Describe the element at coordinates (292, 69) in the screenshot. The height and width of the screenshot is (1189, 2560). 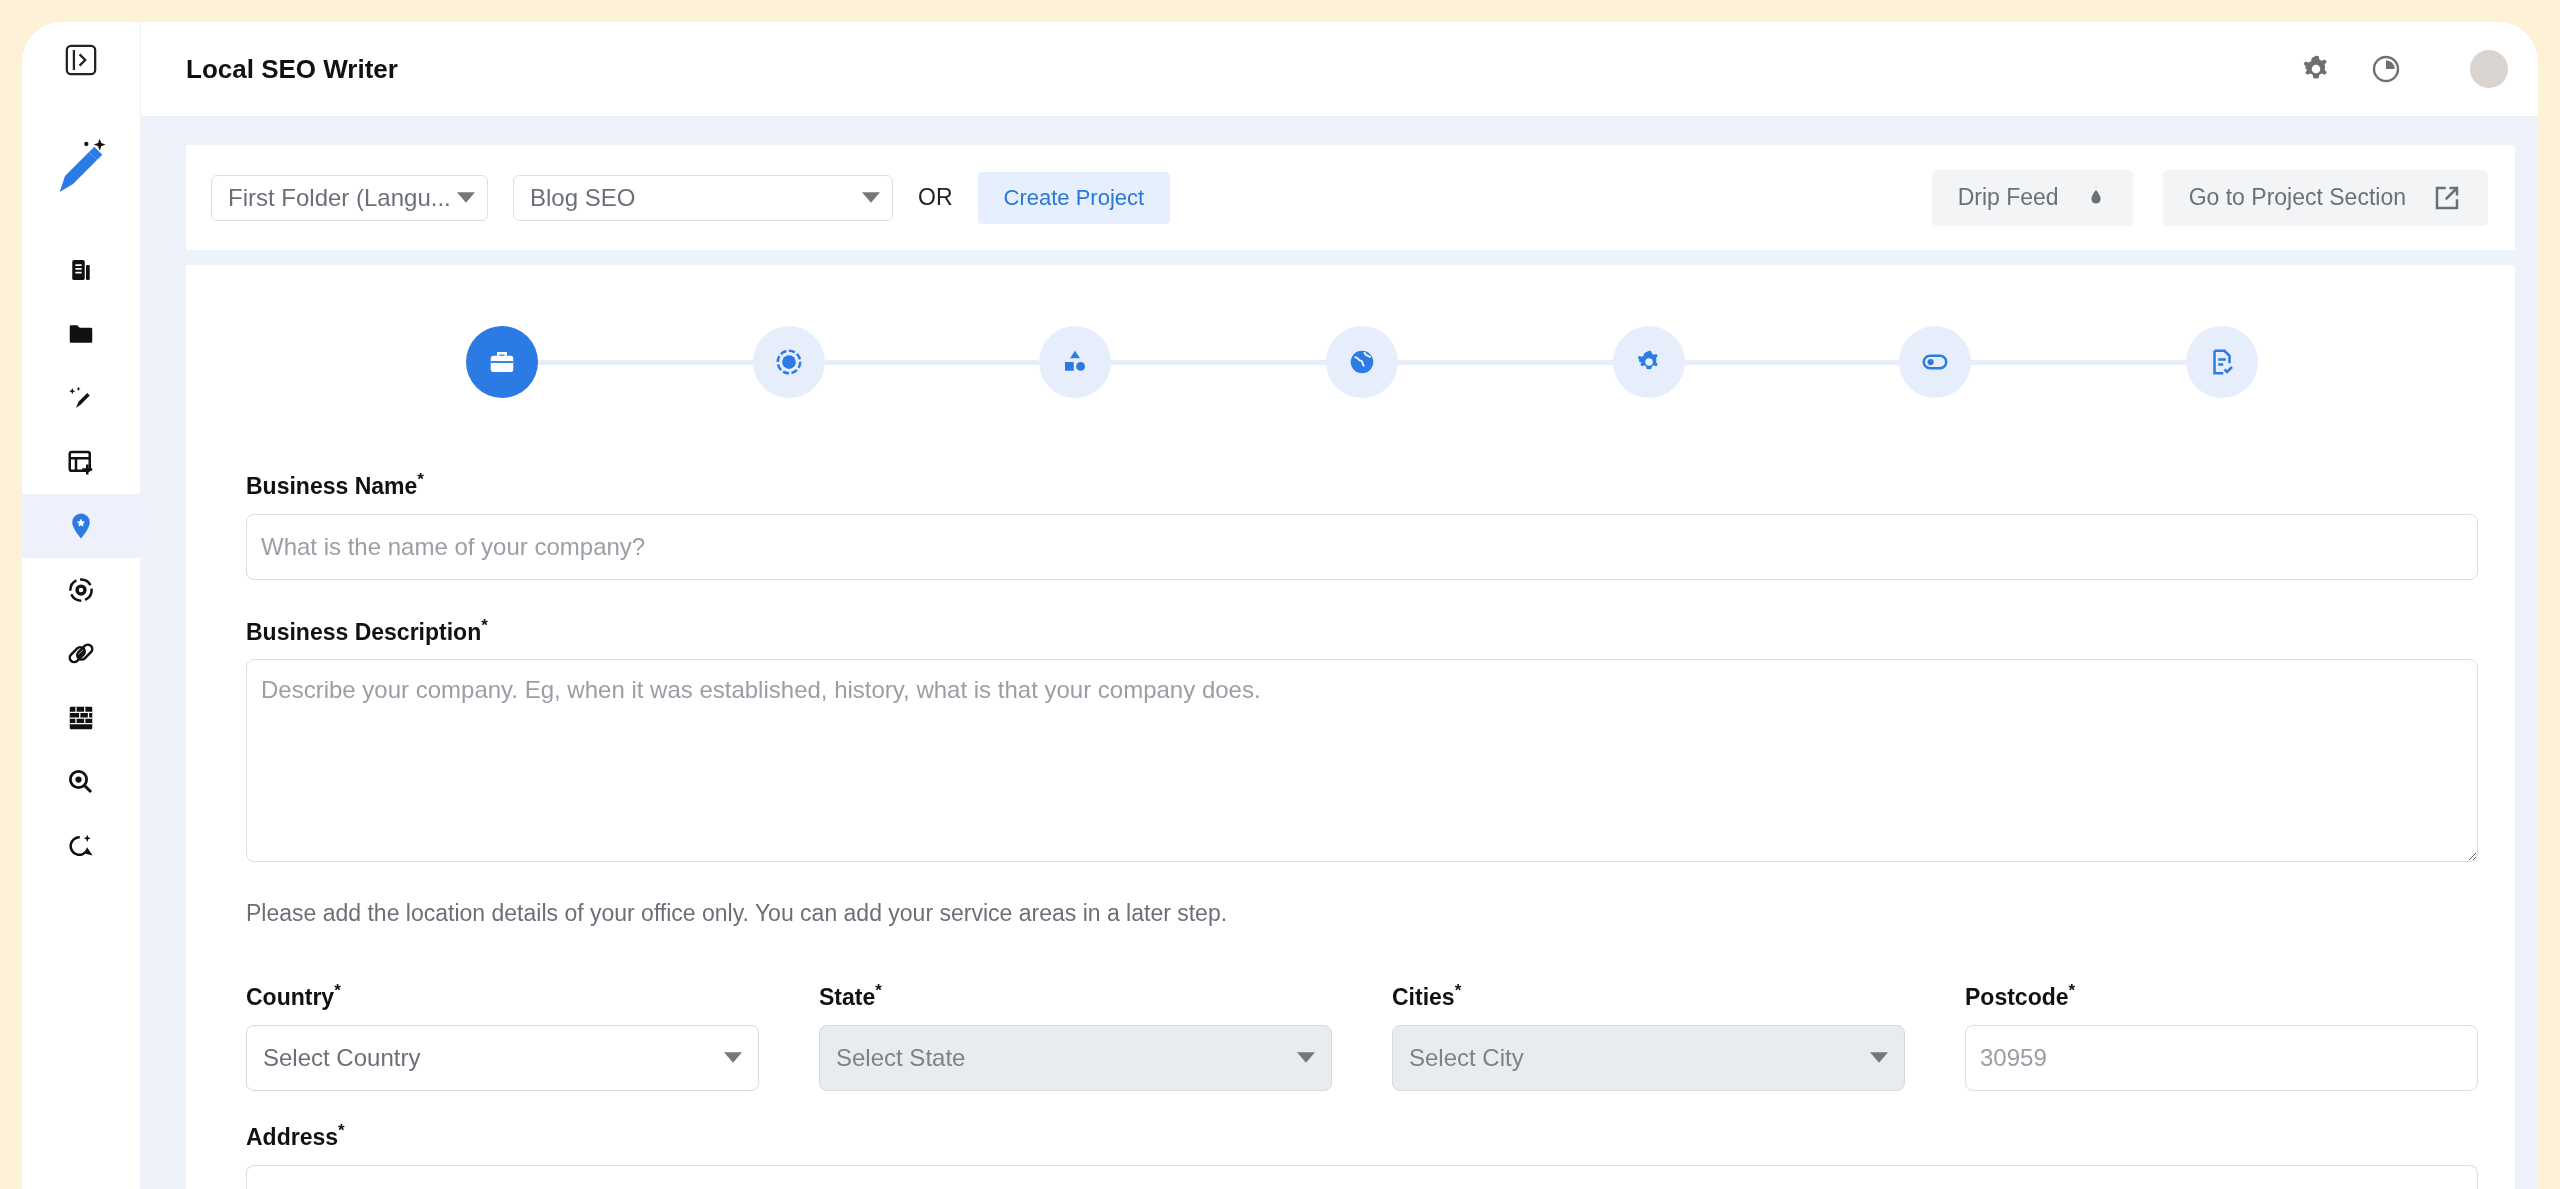
I see `page-title: Local SEO Writer` at that location.